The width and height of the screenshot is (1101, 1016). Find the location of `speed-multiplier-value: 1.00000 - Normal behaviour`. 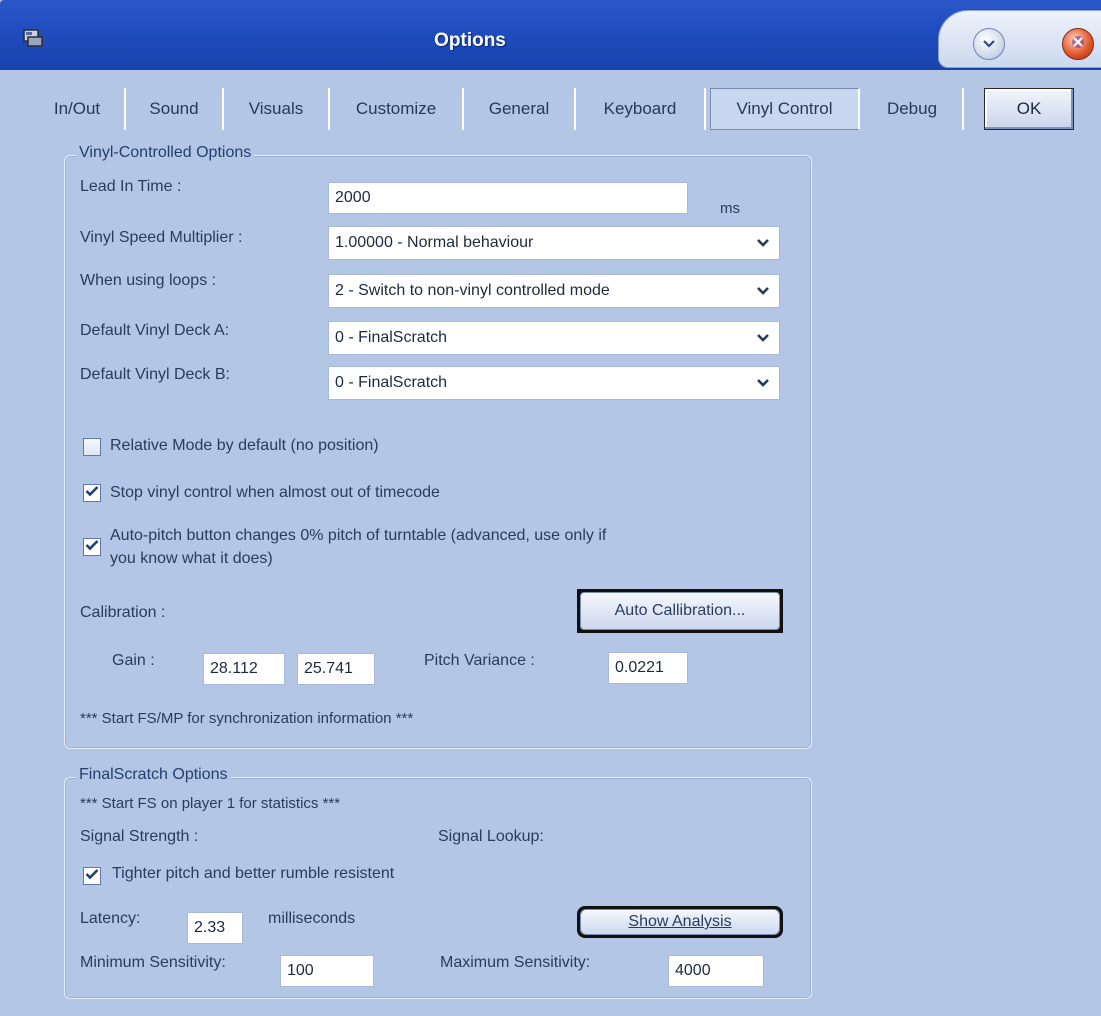

speed-multiplier-value: 1.00000 - Normal behaviour is located at coordinates (434, 242).